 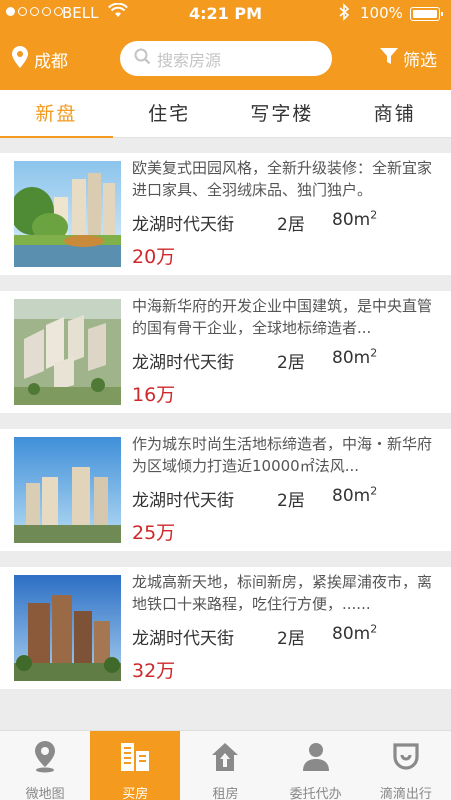 What do you see at coordinates (225, 793) in the screenshot?
I see `bottom-tab-label: 租房` at bounding box center [225, 793].